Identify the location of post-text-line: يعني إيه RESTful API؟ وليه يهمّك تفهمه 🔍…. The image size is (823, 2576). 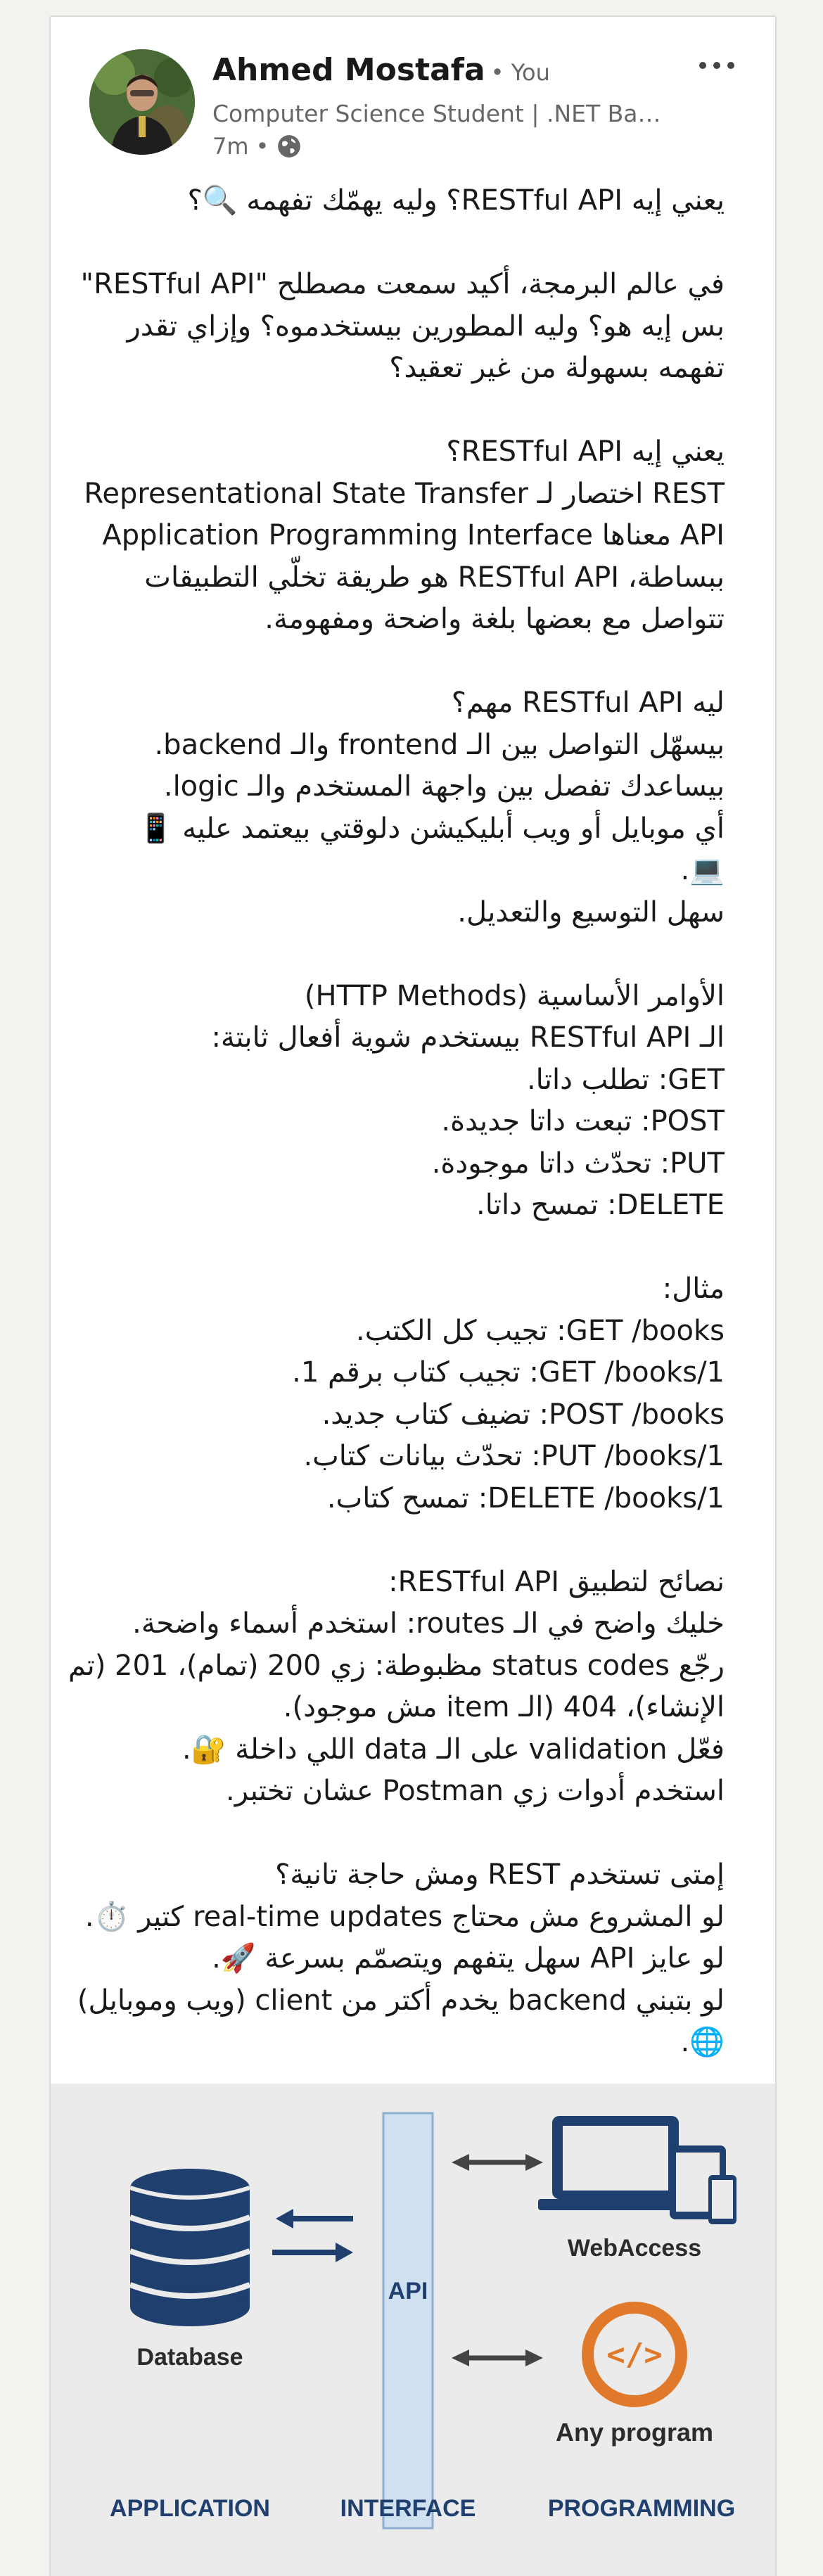
(456, 200).